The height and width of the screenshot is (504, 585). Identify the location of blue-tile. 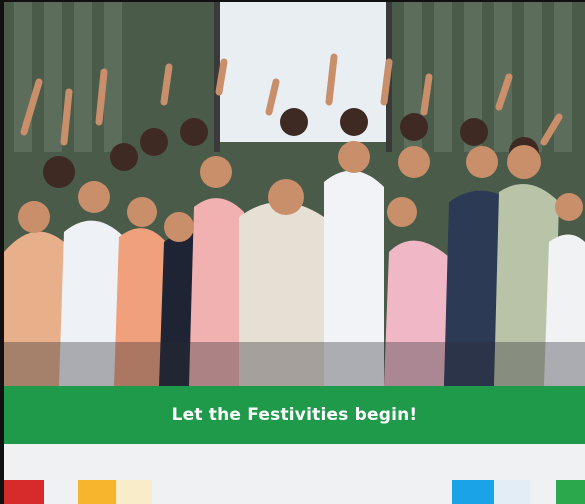
(473, 492).